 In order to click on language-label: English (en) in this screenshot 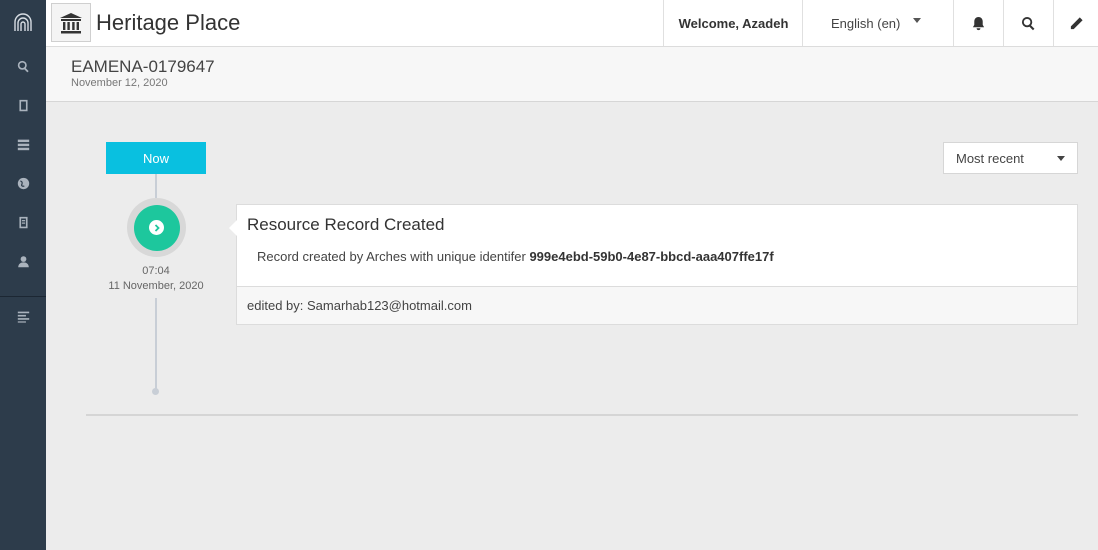, I will do `click(866, 23)`.